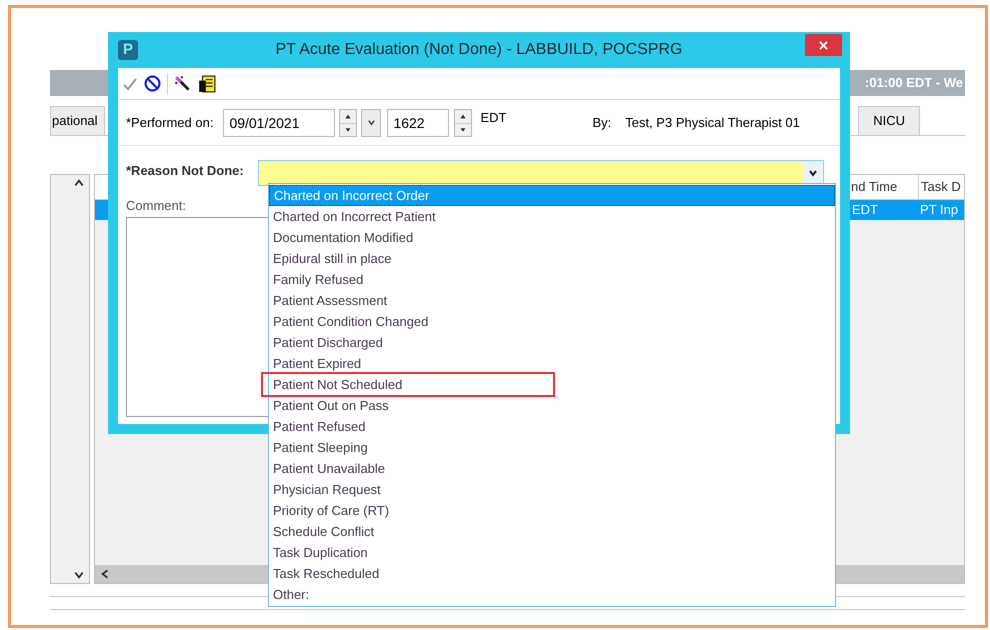 This screenshot has height=630, width=990. Describe the element at coordinates (552, 510) in the screenshot. I see `dropdown-option: Priority of Care (RT)` at that location.